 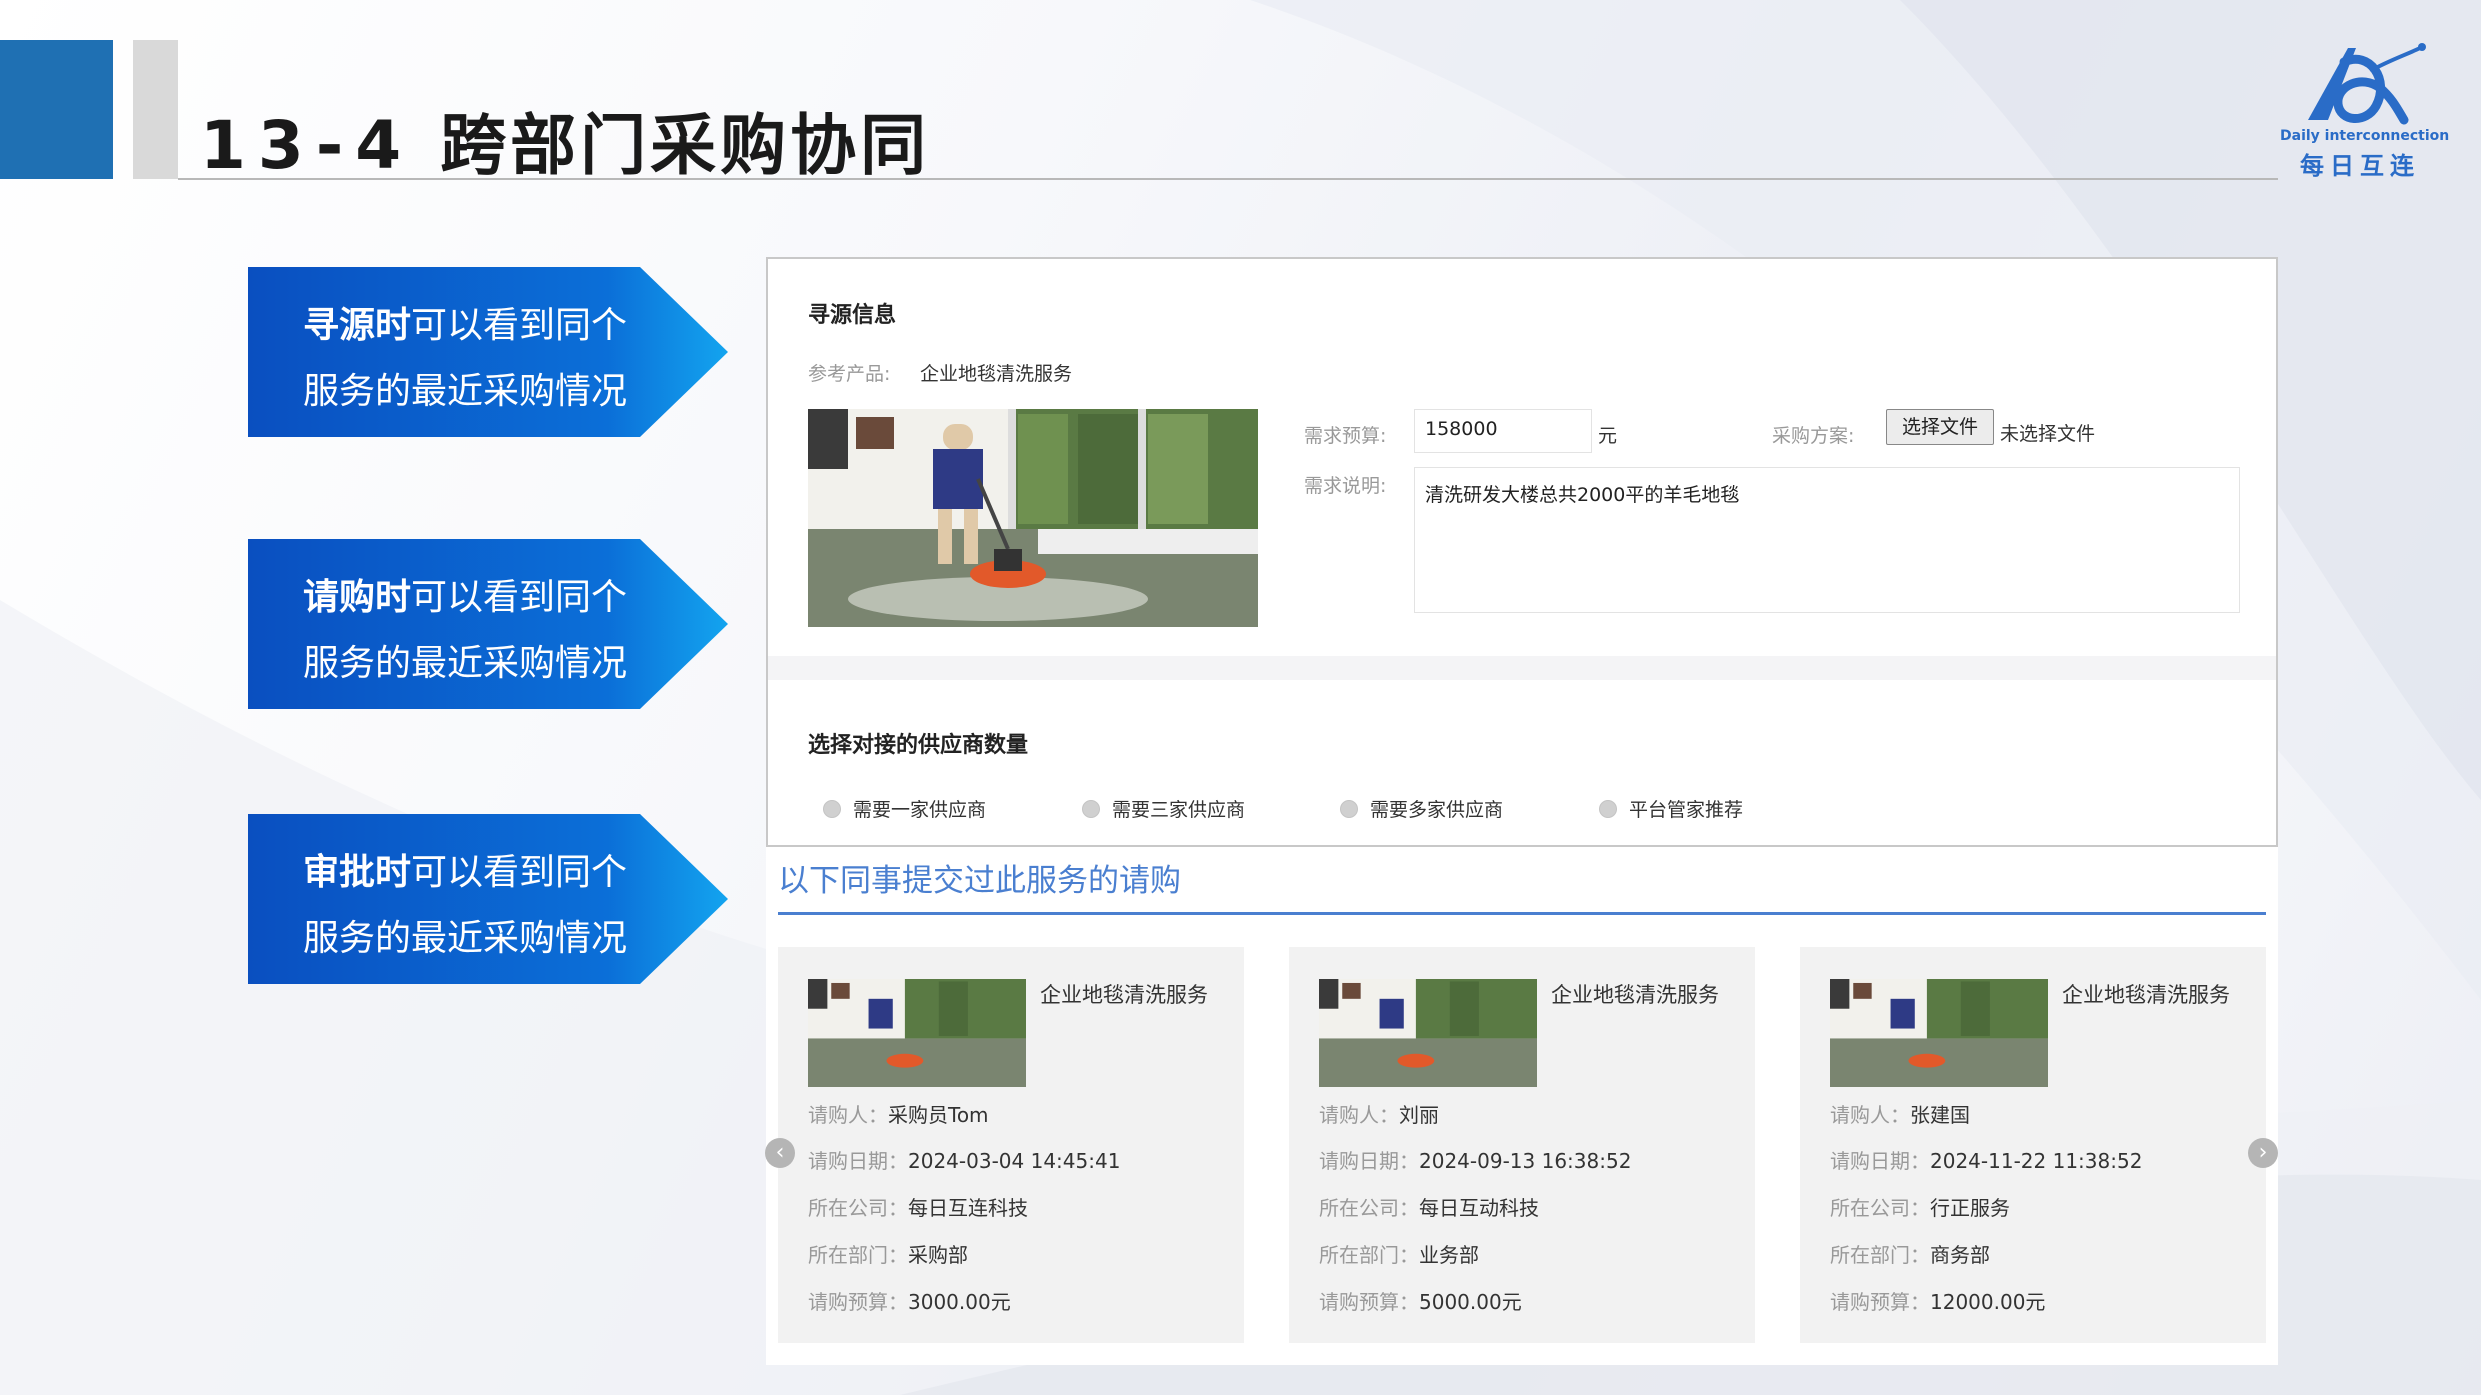 What do you see at coordinates (488, 899) in the screenshot?
I see `callout-approval: 审批时可以看到同个 服务的最近采购情况` at bounding box center [488, 899].